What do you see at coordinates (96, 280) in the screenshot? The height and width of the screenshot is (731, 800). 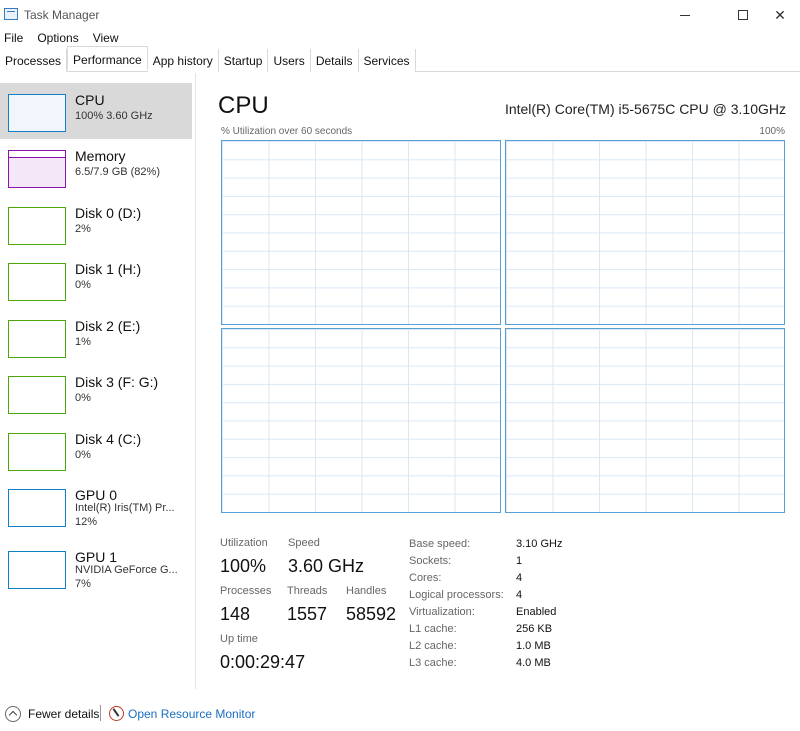 I see `sidebar-item-disk-1: Disk 1 (H:) 0%` at bounding box center [96, 280].